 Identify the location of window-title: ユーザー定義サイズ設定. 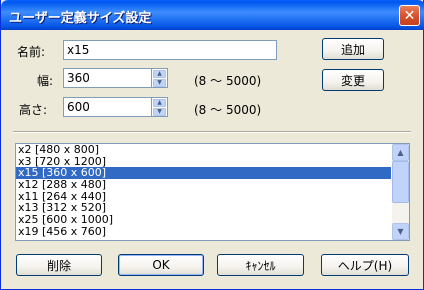
(80, 18).